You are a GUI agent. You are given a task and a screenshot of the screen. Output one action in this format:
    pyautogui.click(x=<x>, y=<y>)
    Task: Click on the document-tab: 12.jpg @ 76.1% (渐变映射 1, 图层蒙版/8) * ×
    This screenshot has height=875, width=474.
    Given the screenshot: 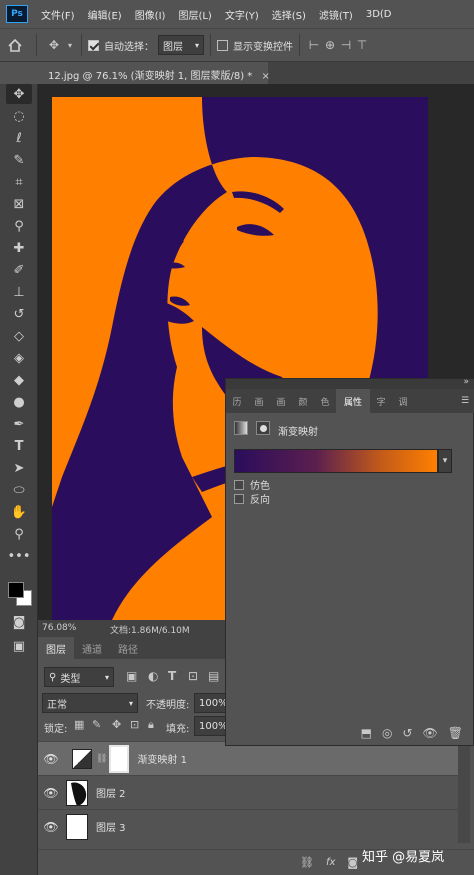 What is the action you would take?
    pyautogui.click(x=154, y=73)
    